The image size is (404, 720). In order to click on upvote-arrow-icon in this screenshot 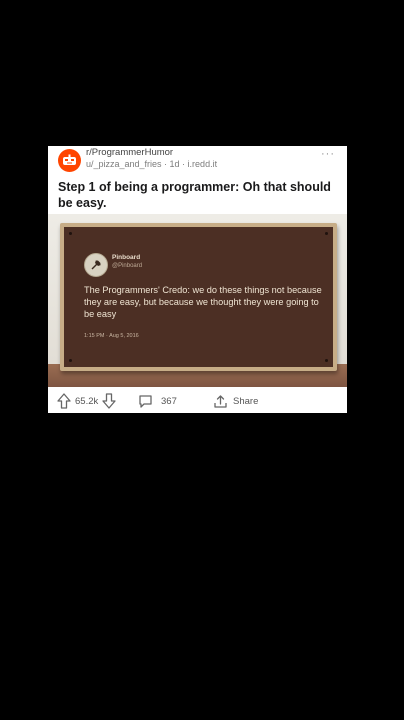, I will do `click(64, 401)`.